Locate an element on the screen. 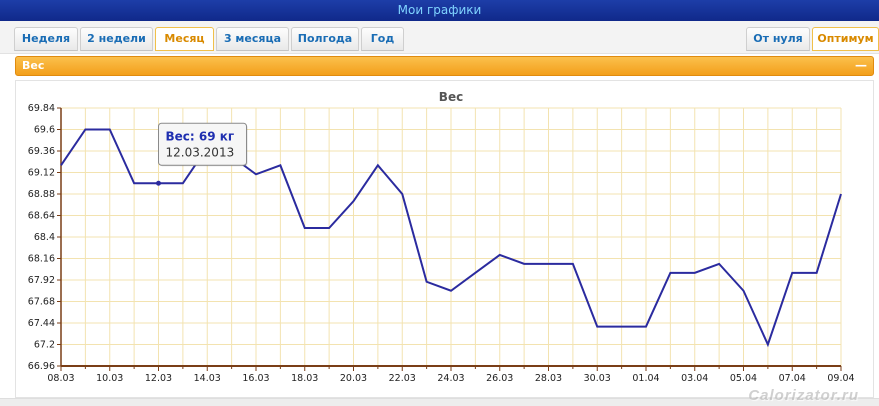 The height and width of the screenshot is (406, 879). minus-icon: — is located at coordinates (861, 65).